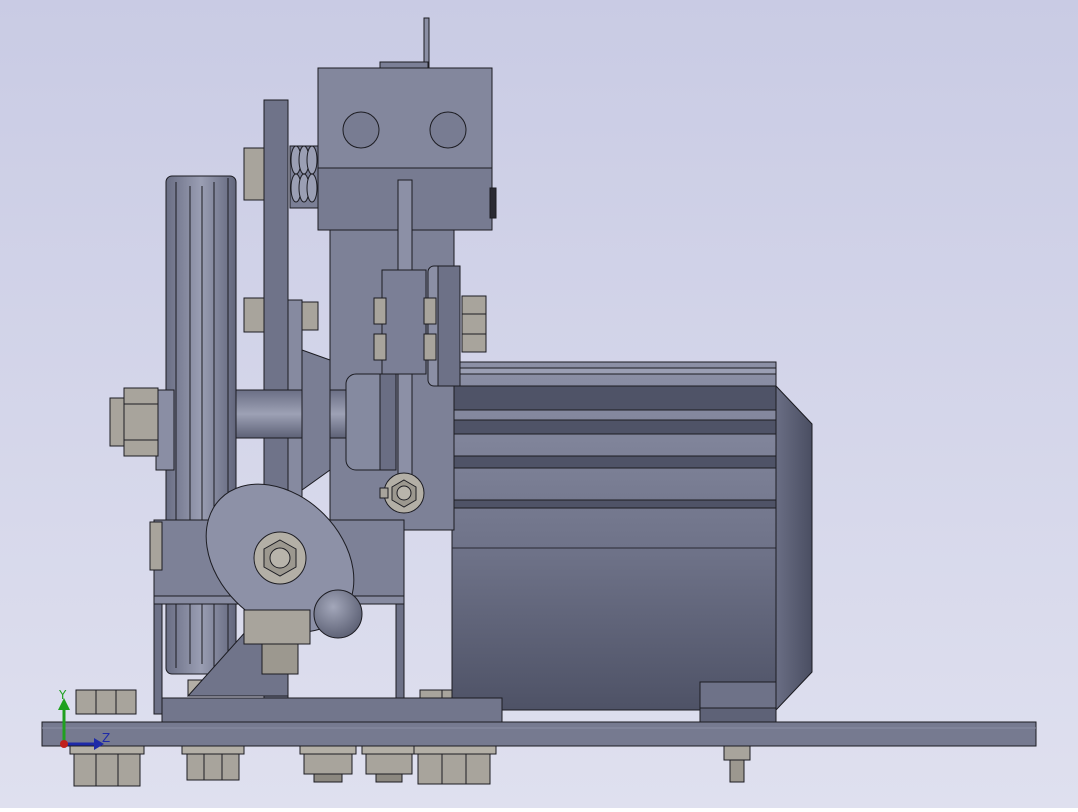 The image size is (1078, 812). I want to click on motor-end-cap, so click(794, 548).